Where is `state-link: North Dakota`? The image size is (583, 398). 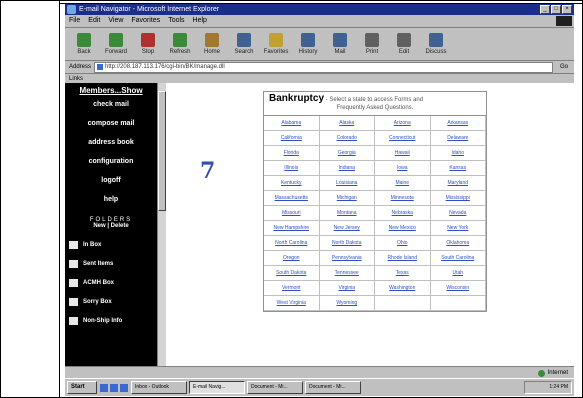
state-link: North Dakota is located at coordinates (347, 243).